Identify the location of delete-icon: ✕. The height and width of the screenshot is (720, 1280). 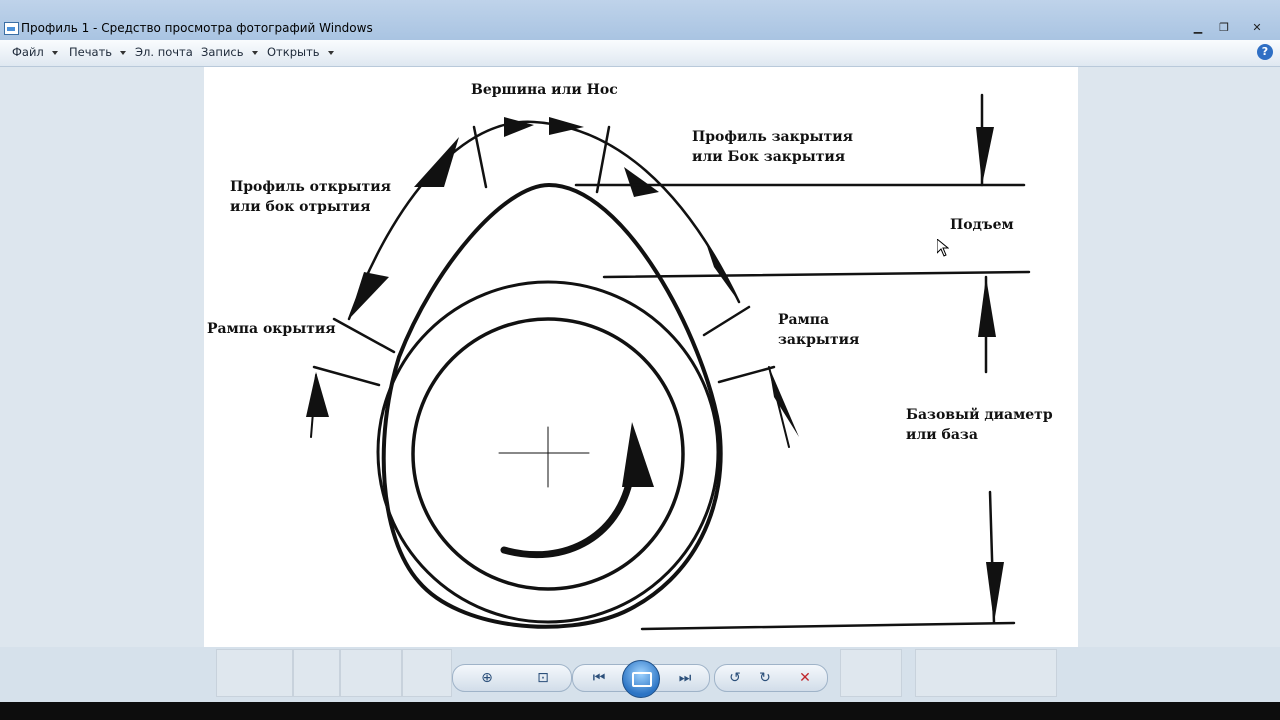
(805, 678).